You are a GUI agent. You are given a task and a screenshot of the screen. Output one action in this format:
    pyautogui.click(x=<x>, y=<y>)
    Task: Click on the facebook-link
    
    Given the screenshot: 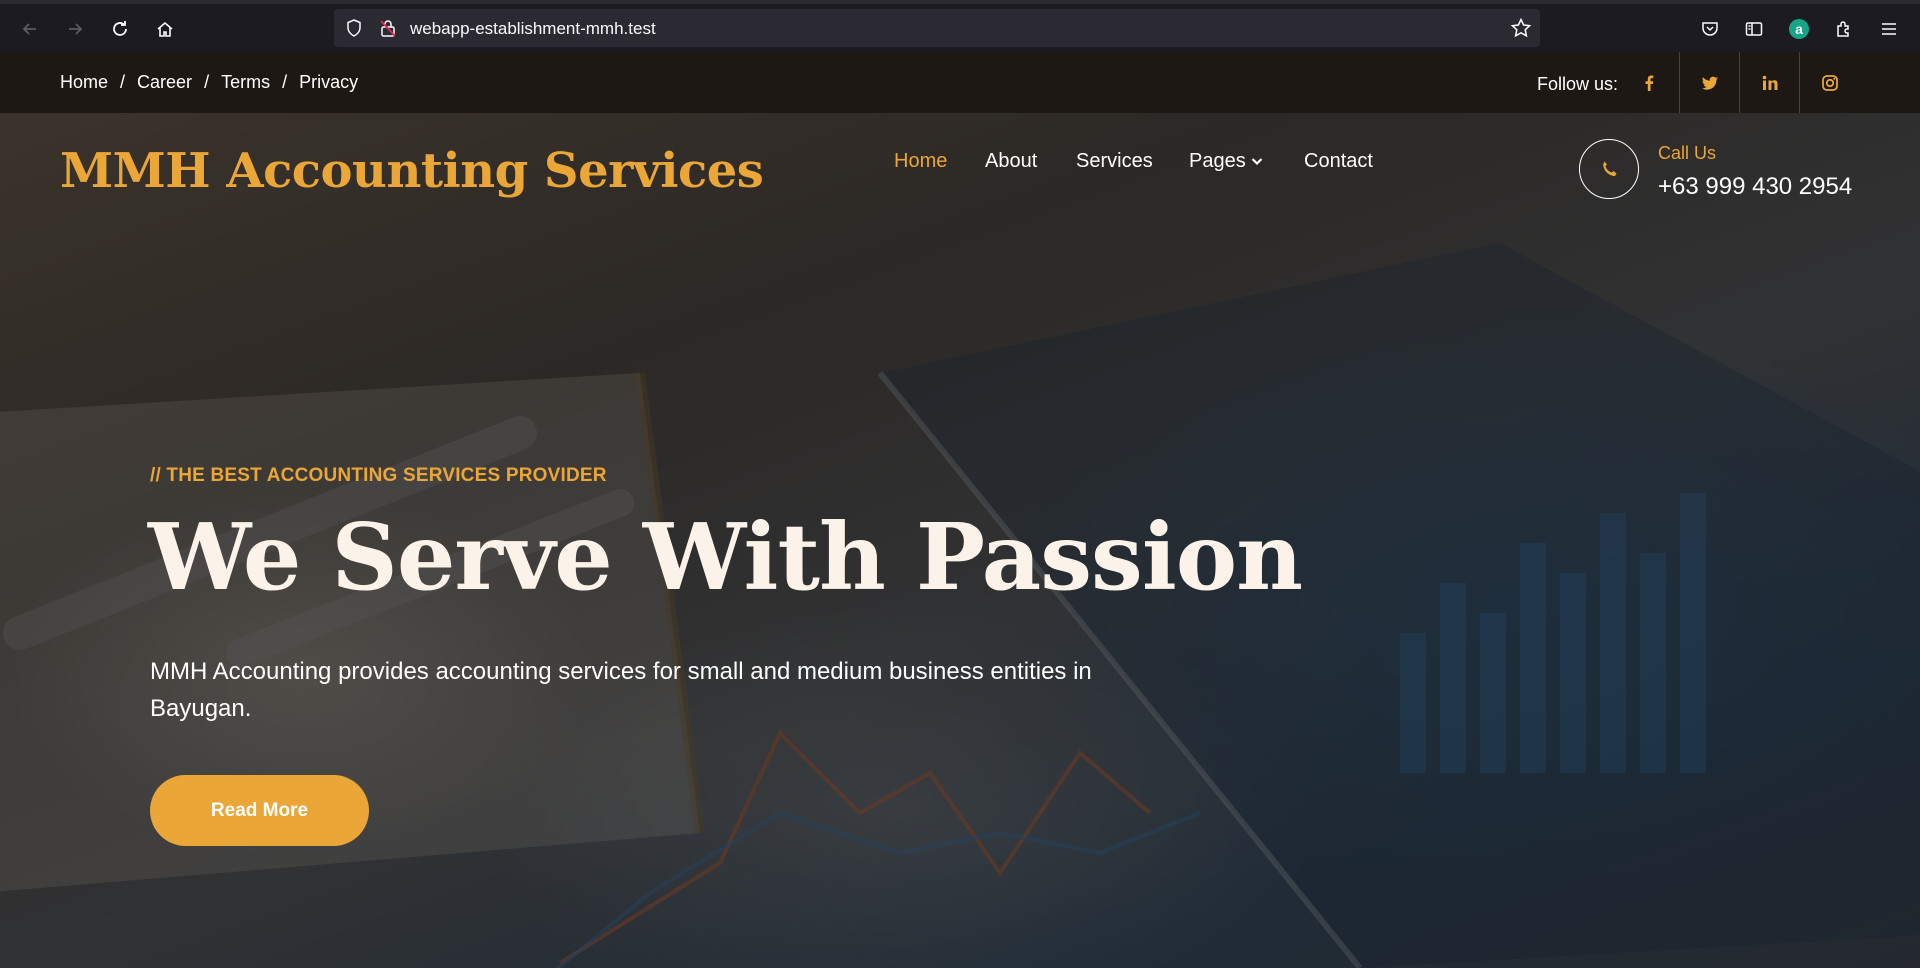 What is the action you would take?
    pyautogui.click(x=1649, y=82)
    